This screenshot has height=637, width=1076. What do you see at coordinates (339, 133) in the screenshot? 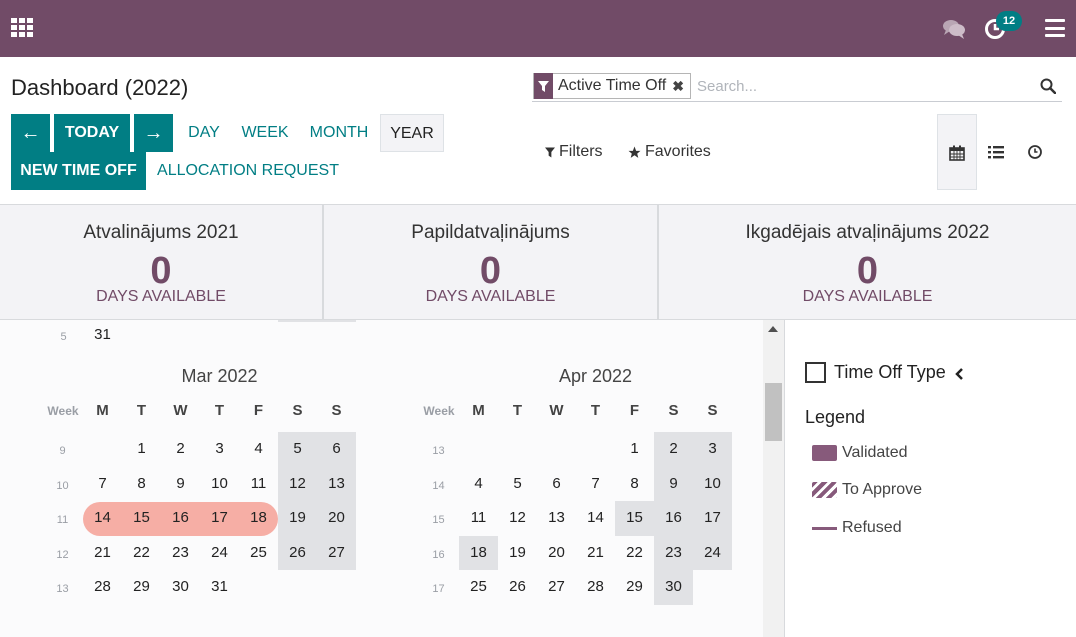
I see `scale-month-button: MONTH` at bounding box center [339, 133].